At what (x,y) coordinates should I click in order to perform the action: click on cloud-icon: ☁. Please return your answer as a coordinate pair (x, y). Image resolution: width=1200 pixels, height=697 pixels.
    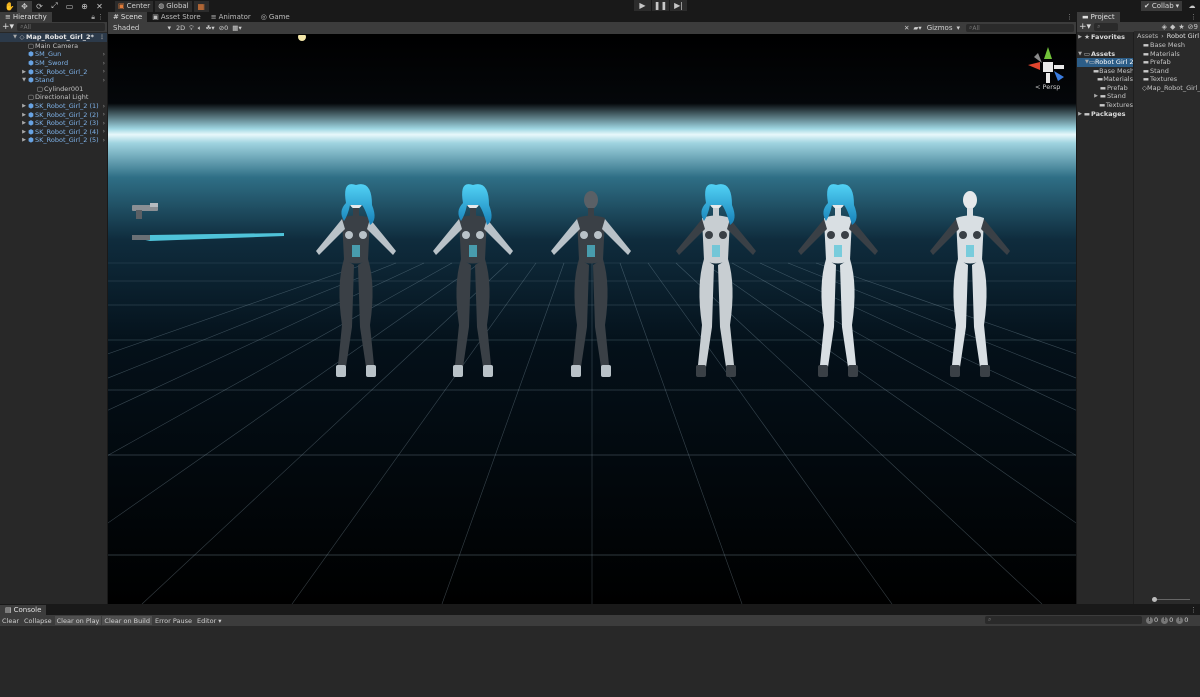
    Looking at the image, I should click on (1192, 6).